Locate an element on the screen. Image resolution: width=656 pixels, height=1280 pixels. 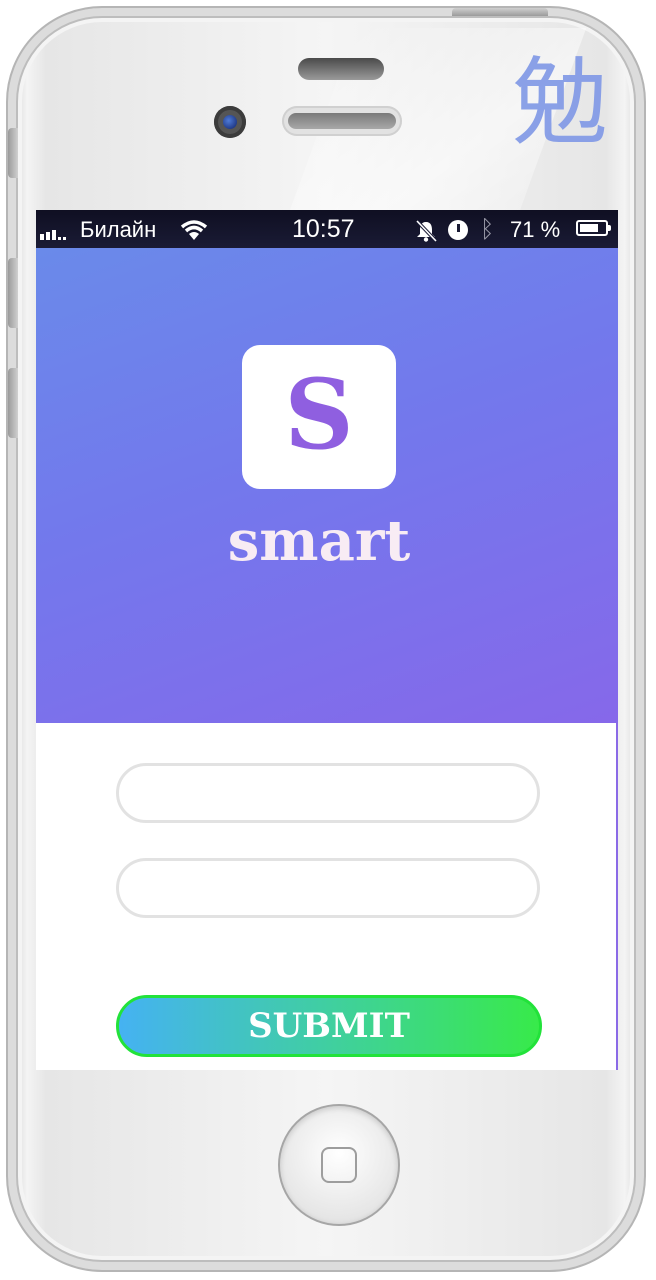
home-button is located at coordinates (339, 1165).